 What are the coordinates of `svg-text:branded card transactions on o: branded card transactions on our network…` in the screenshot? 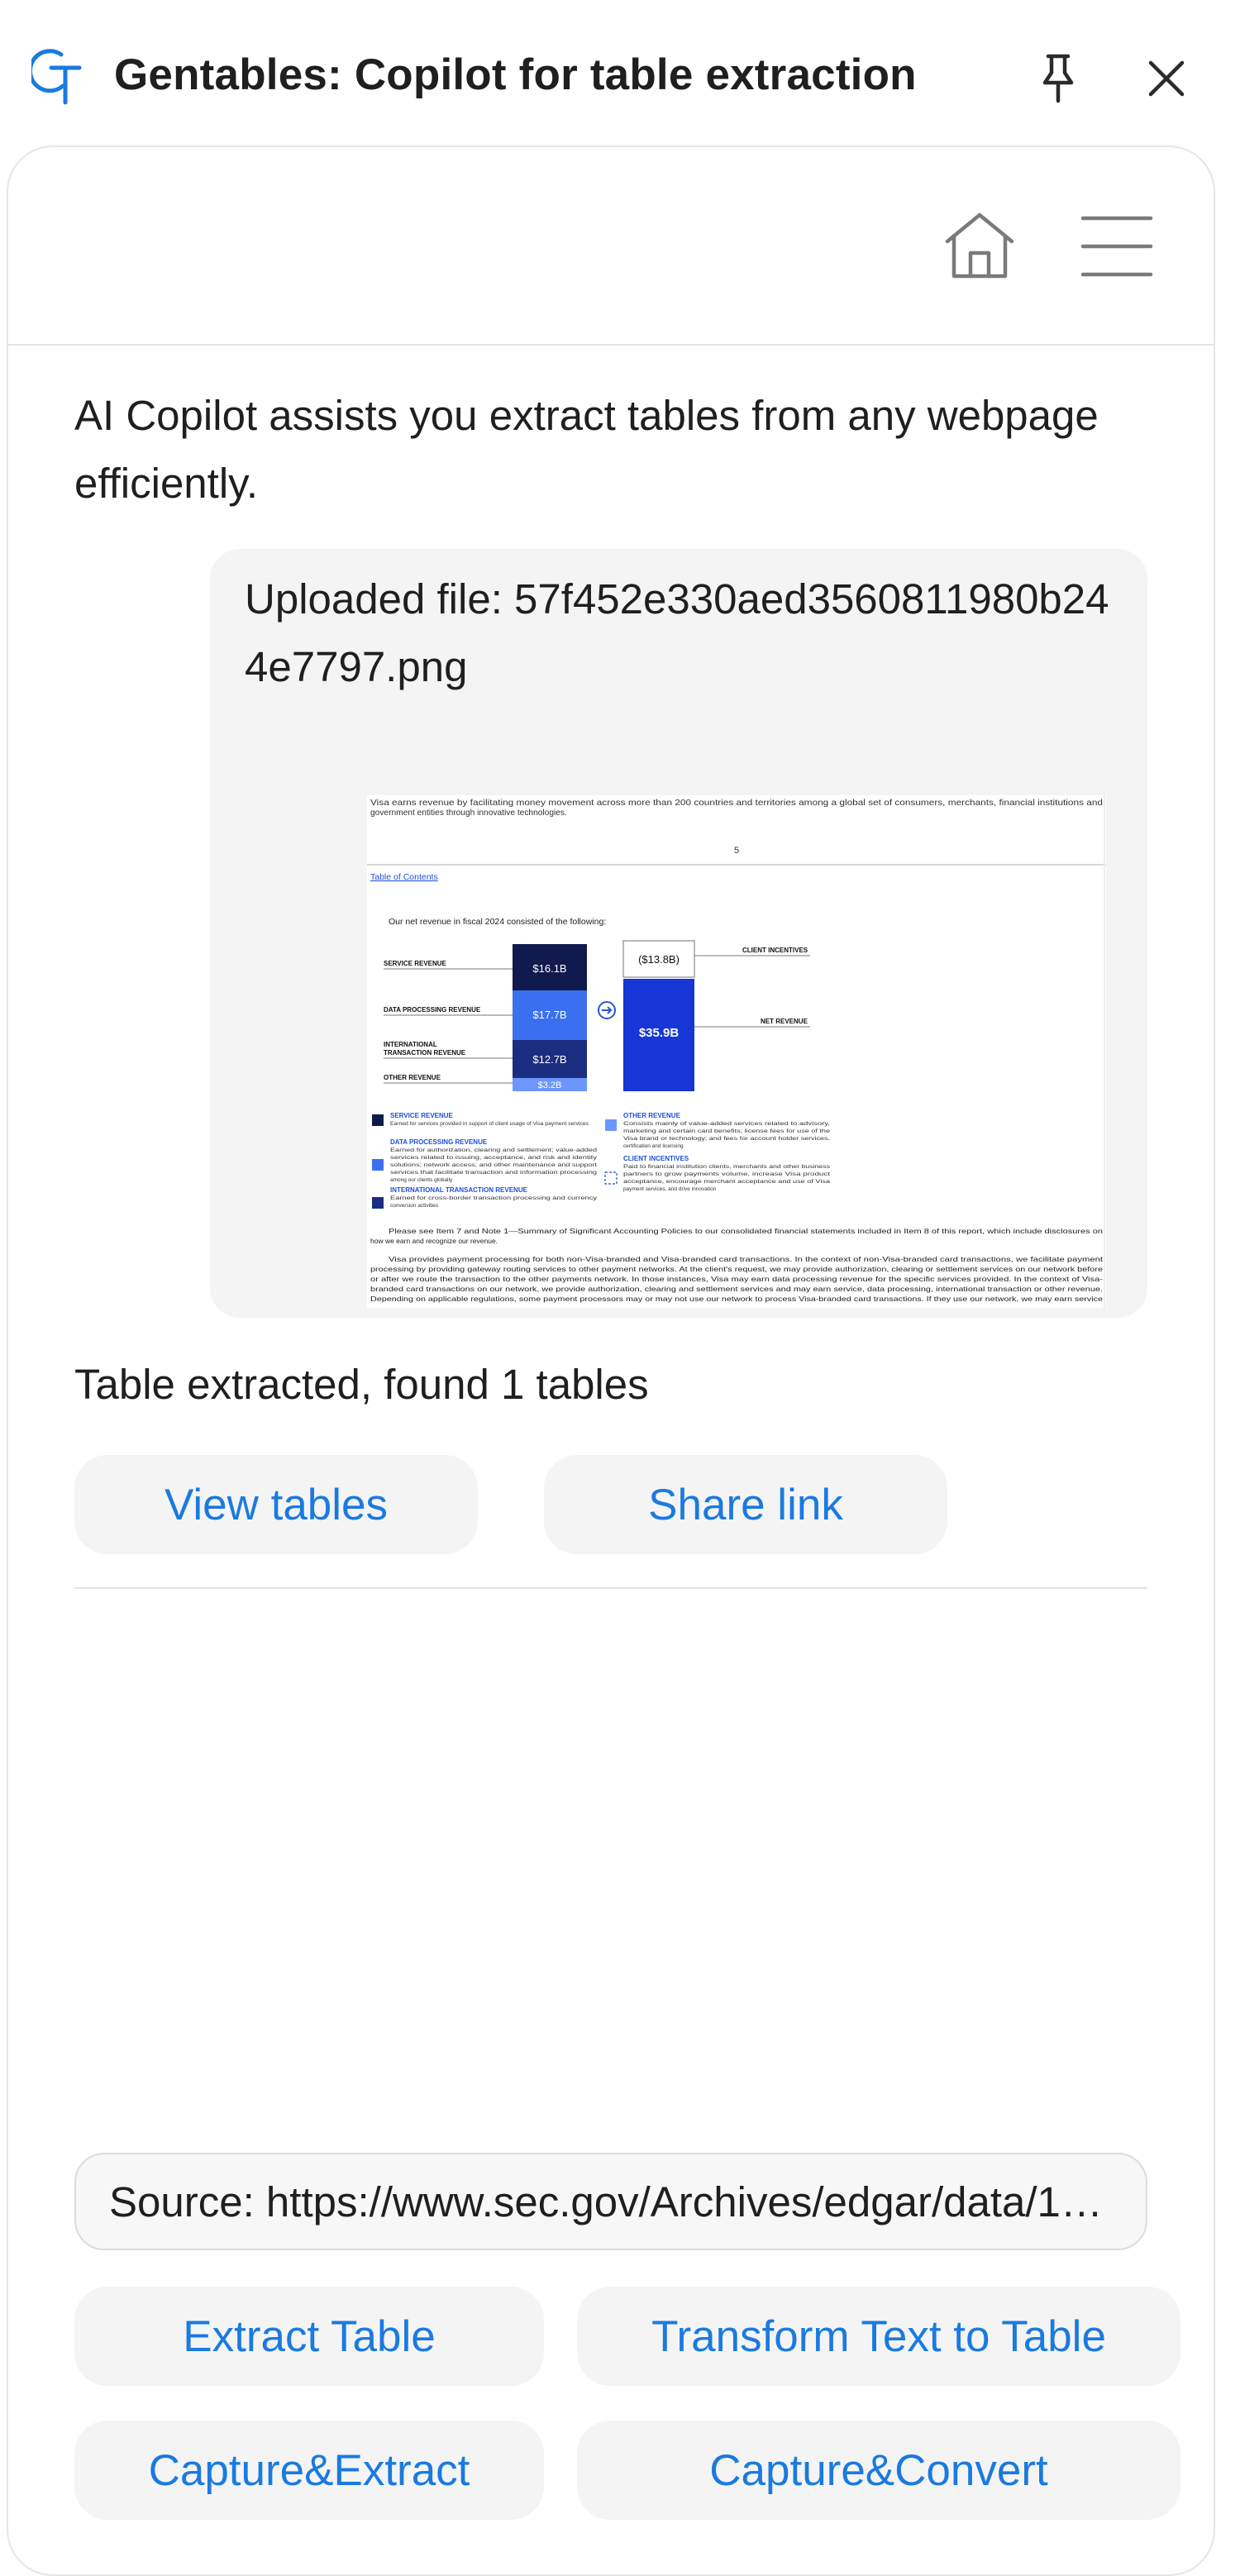 It's located at (736, 1289).